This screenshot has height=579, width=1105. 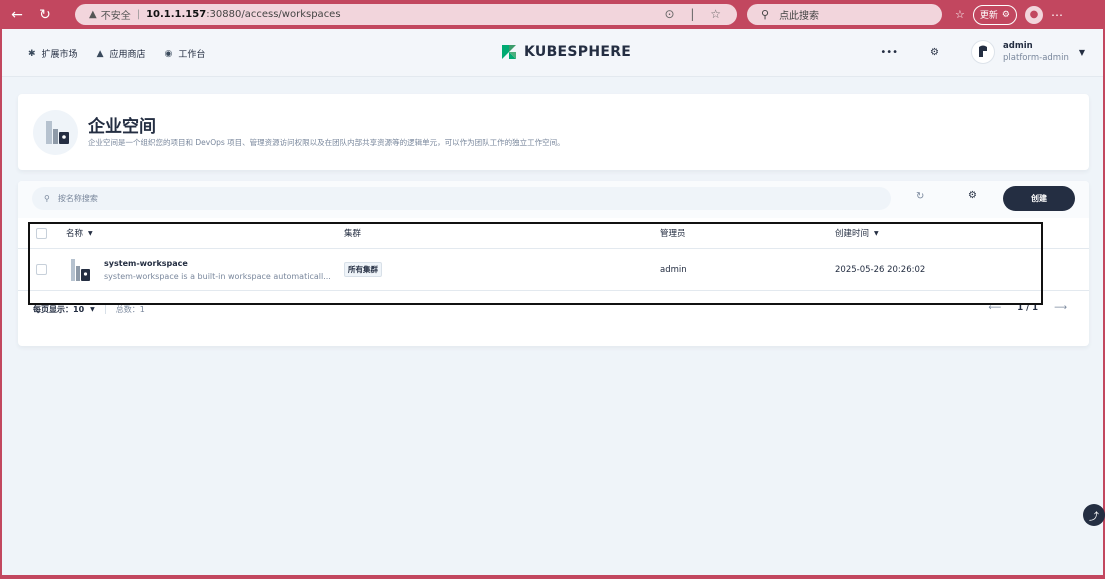 I want to click on manager-cell: admin, so click(x=673, y=269).